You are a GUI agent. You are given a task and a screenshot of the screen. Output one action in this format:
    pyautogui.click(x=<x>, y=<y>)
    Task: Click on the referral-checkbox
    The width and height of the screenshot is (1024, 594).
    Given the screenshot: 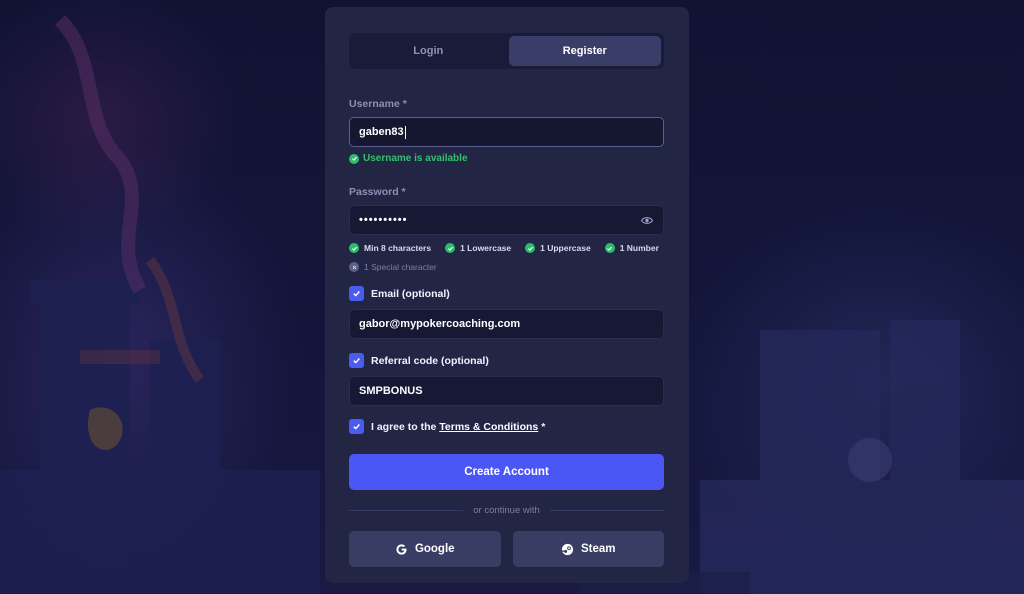 What is the action you would take?
    pyautogui.click(x=356, y=360)
    